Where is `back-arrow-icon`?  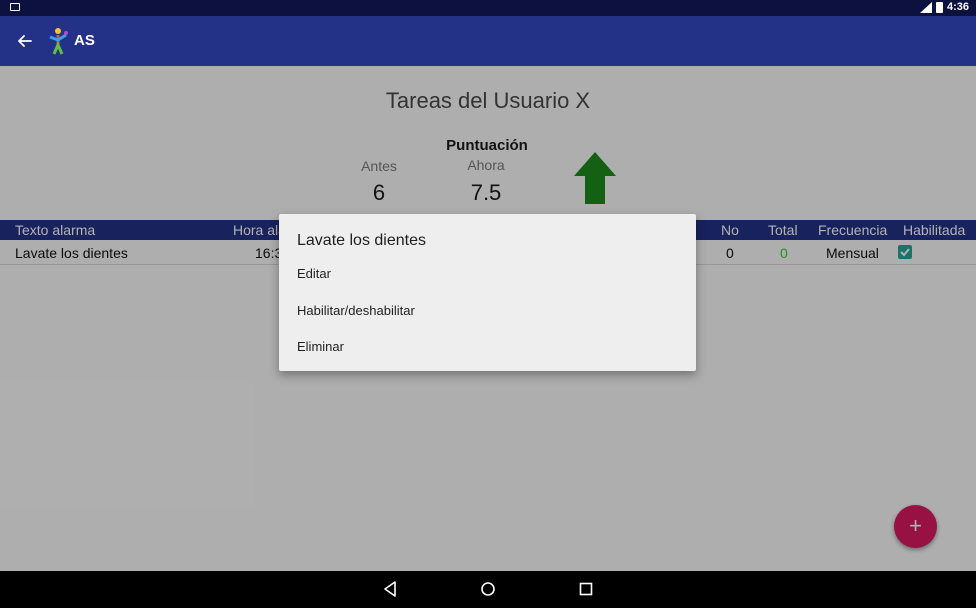 back-arrow-icon is located at coordinates (25, 41).